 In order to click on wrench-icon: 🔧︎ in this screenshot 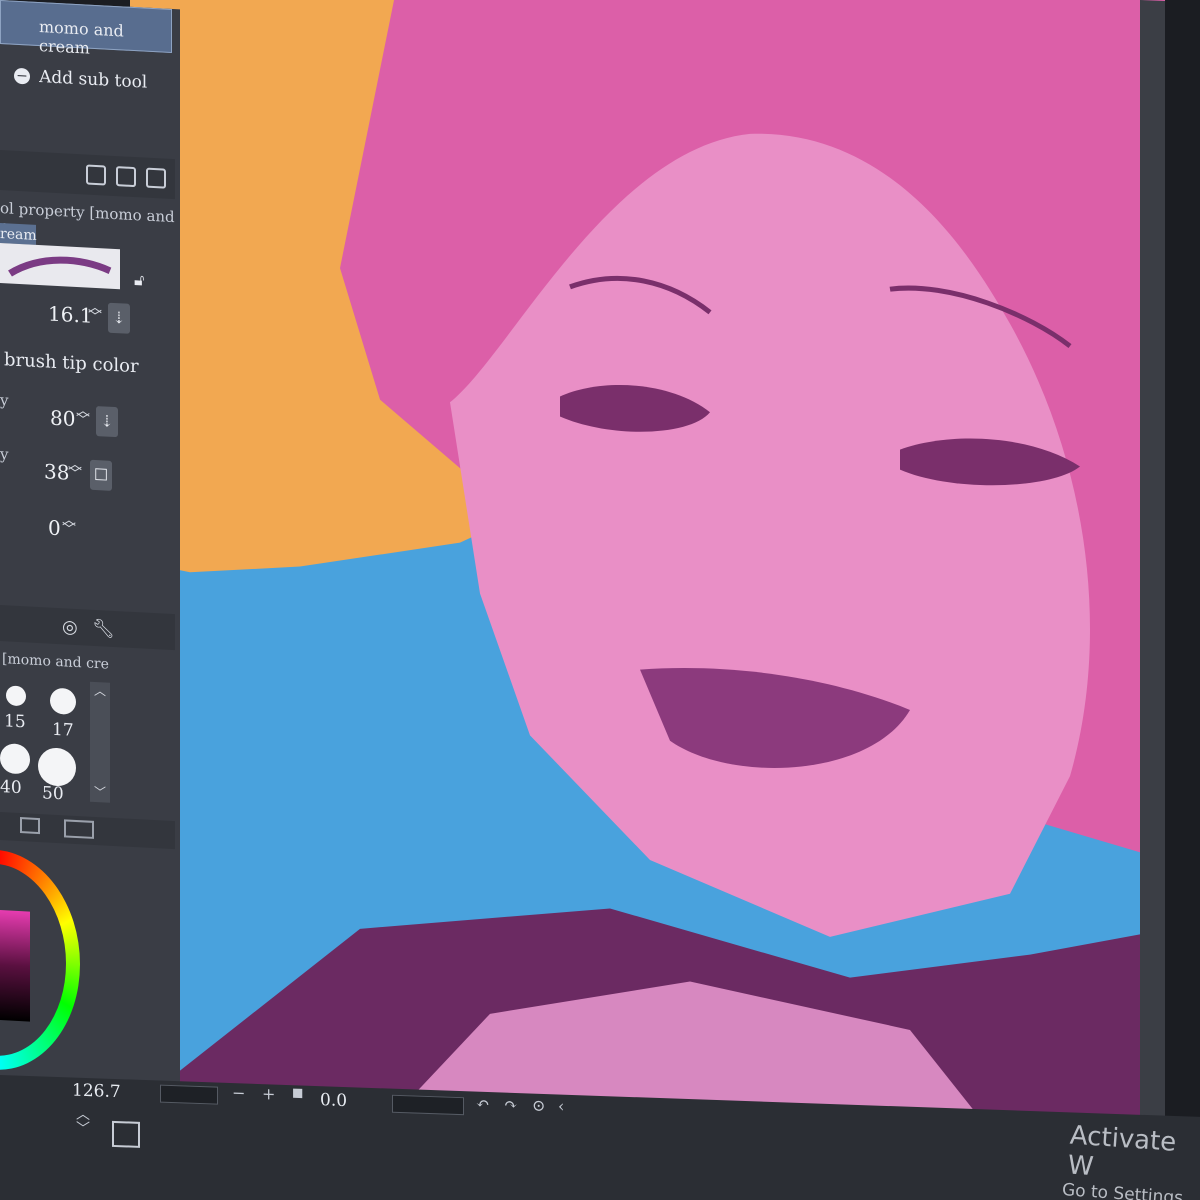, I will do `click(103, 629)`.